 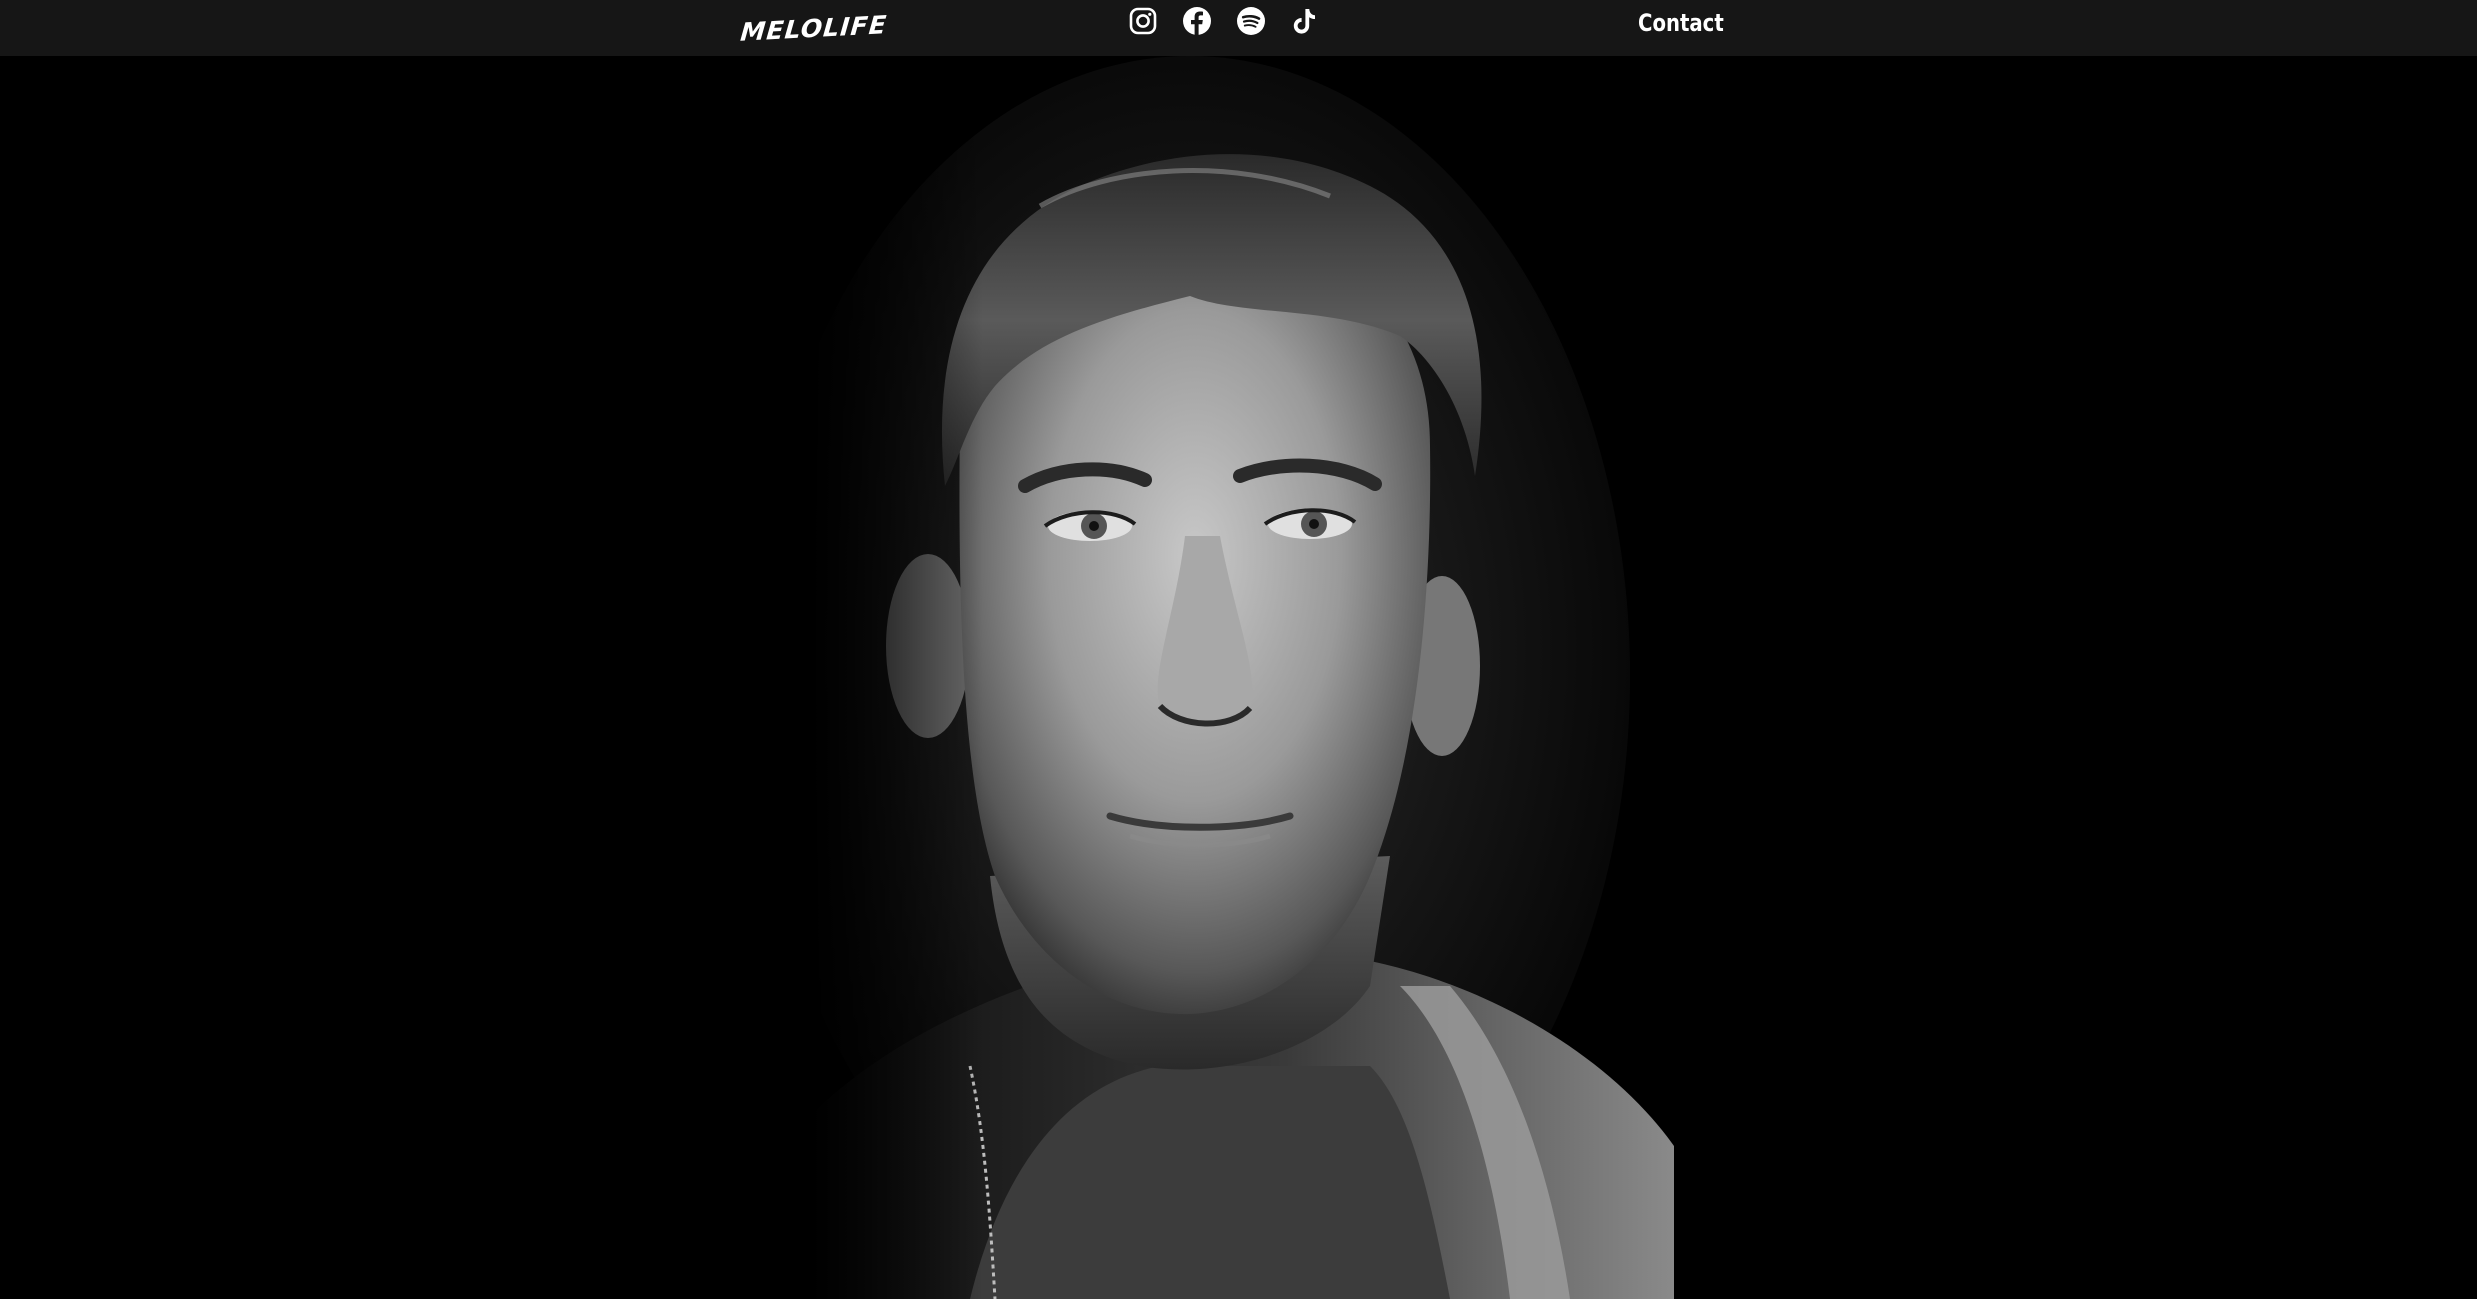 What do you see at coordinates (1681, 23) in the screenshot?
I see `contact-link: Contact` at bounding box center [1681, 23].